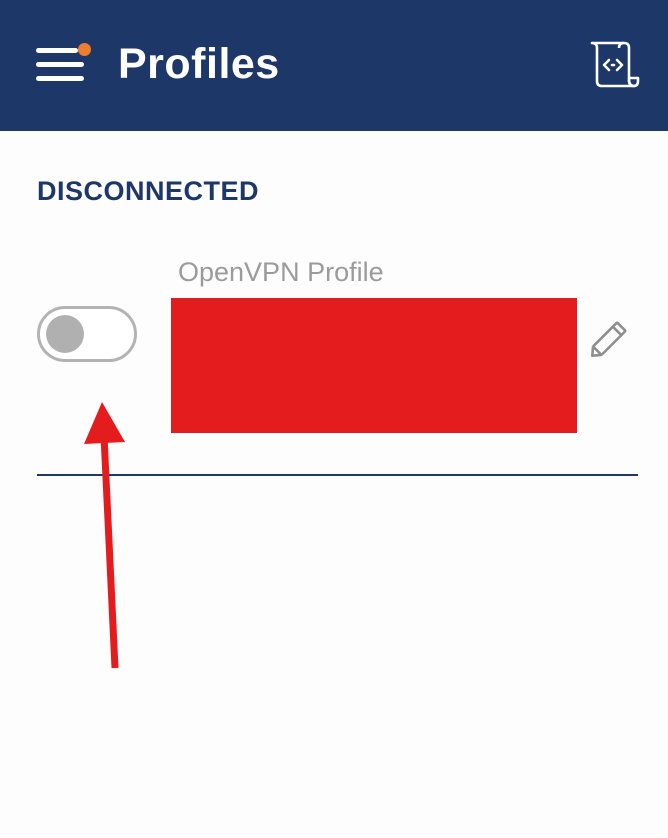 The image size is (668, 838). I want to click on notification-dot, so click(84, 49).